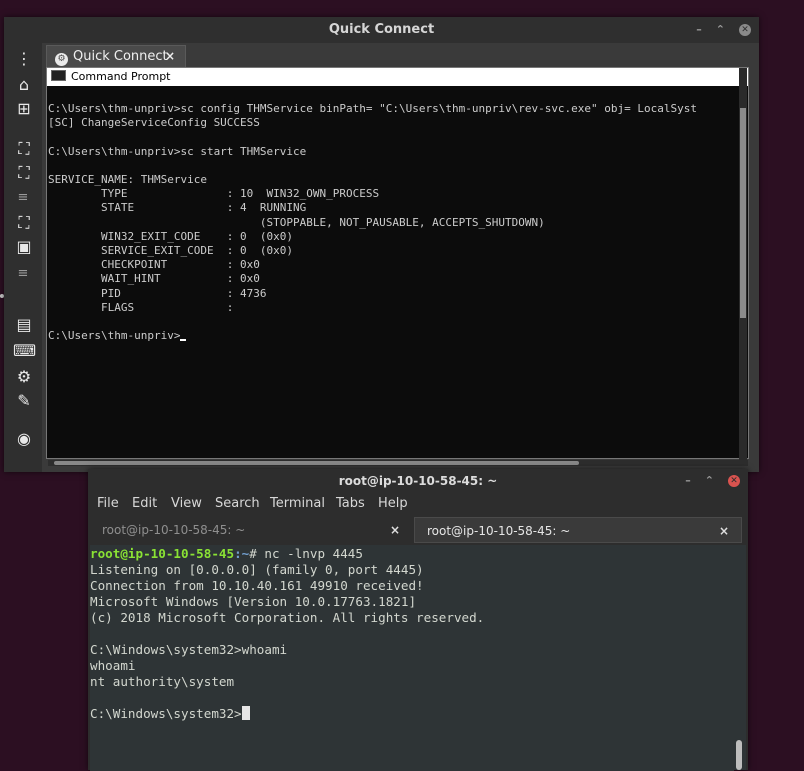 This screenshot has width=804, height=771. I want to click on menu-icon: ⋮, so click(24, 59).